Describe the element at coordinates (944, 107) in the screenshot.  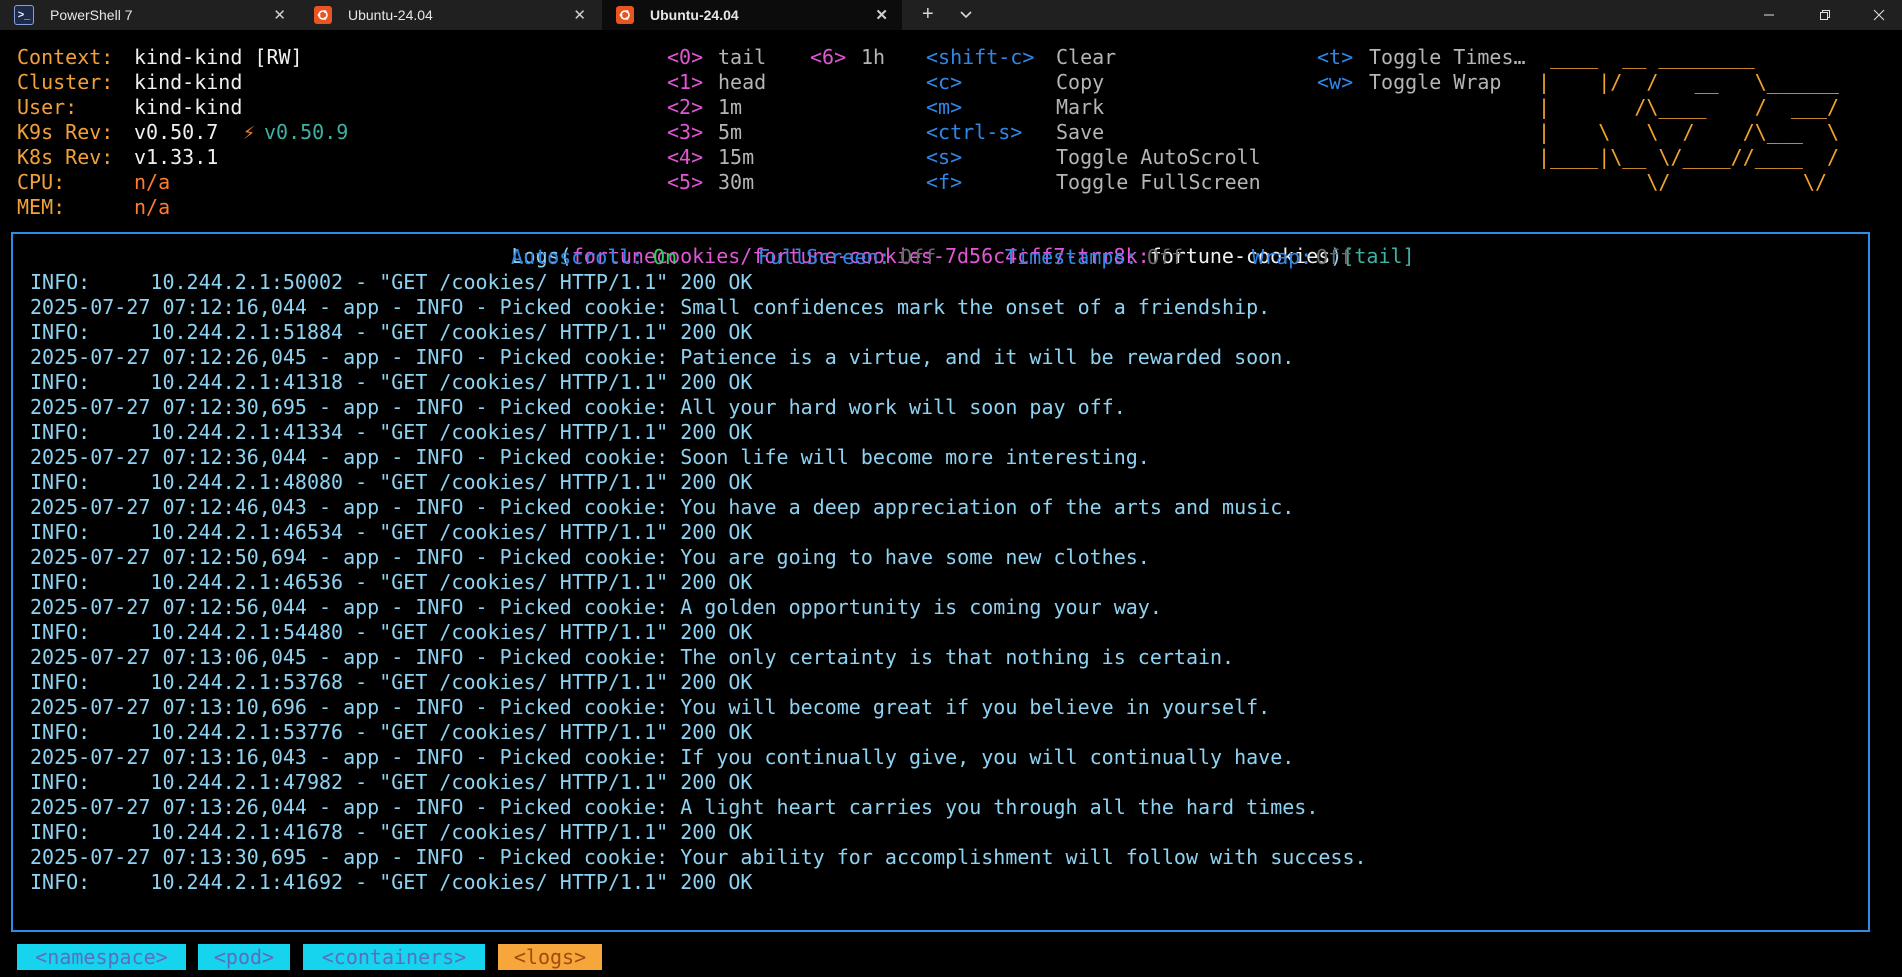
I see `shortcut-key: <m>` at that location.